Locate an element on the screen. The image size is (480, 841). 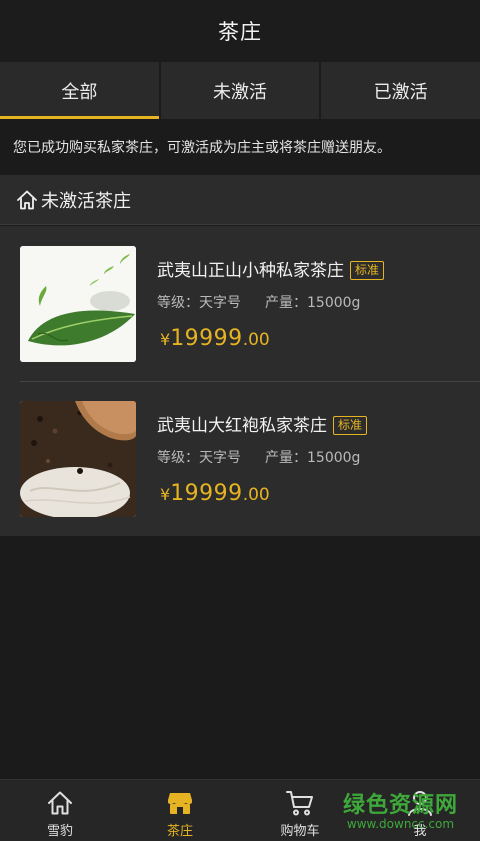
bottom-nav: 雪豹 茶庄 购物车 我 is located at coordinates (240, 810).